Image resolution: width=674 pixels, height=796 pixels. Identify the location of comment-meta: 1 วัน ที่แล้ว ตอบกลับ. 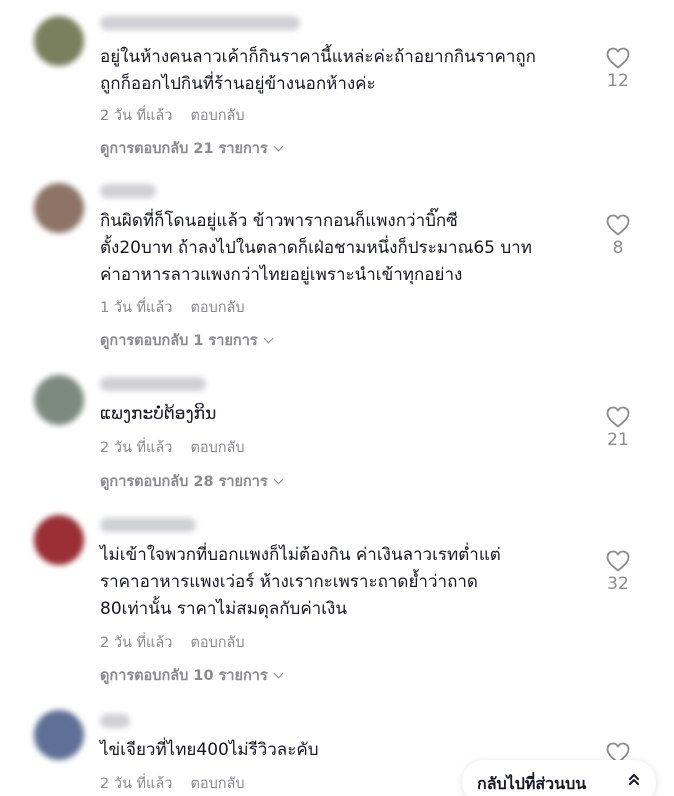
(172, 307).